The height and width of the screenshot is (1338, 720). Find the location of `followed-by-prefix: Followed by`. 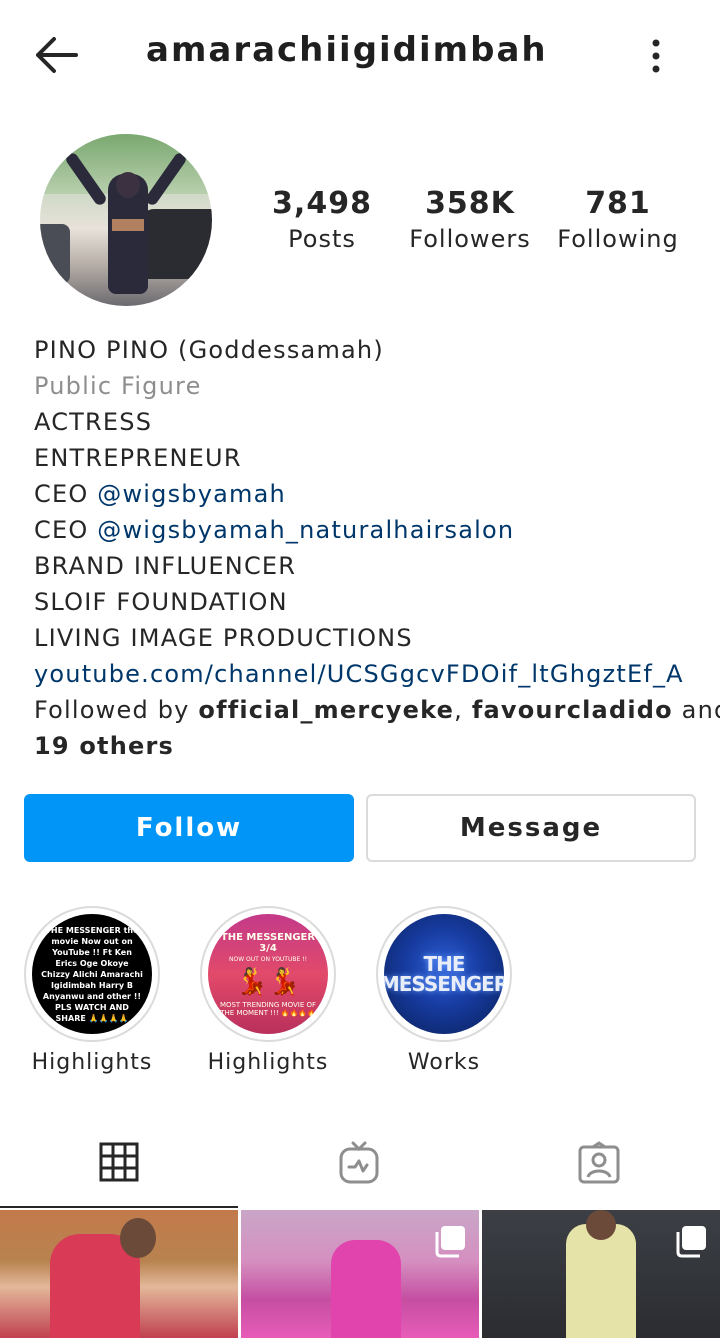

followed-by-prefix: Followed by is located at coordinates (116, 710).